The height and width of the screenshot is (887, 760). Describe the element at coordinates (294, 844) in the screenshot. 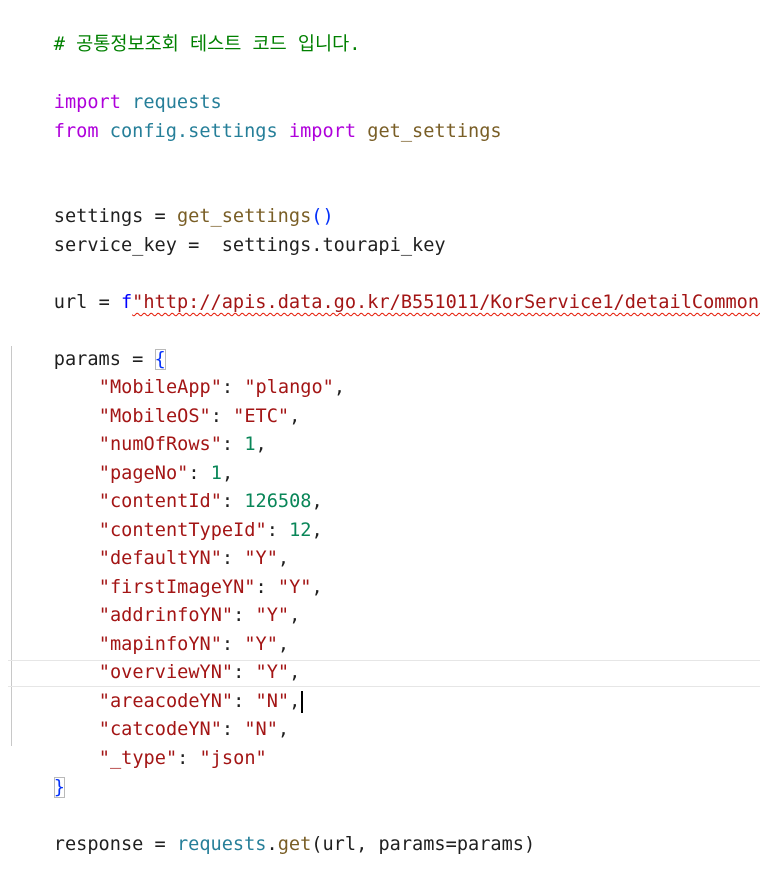

I see `function-get: get` at that location.